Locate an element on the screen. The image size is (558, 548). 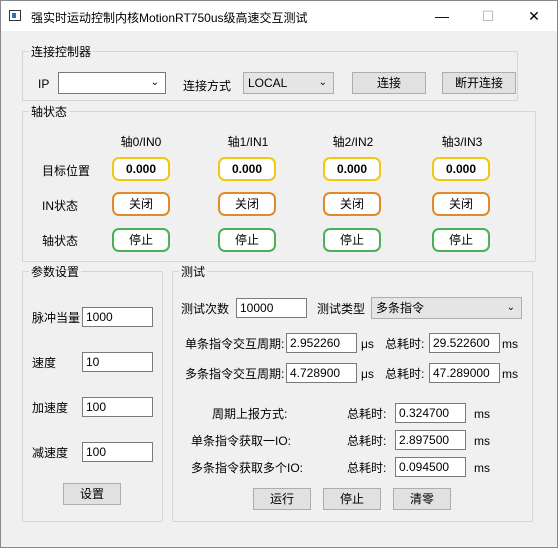
multi-total-value: 47.289000 is located at coordinates (464, 373).